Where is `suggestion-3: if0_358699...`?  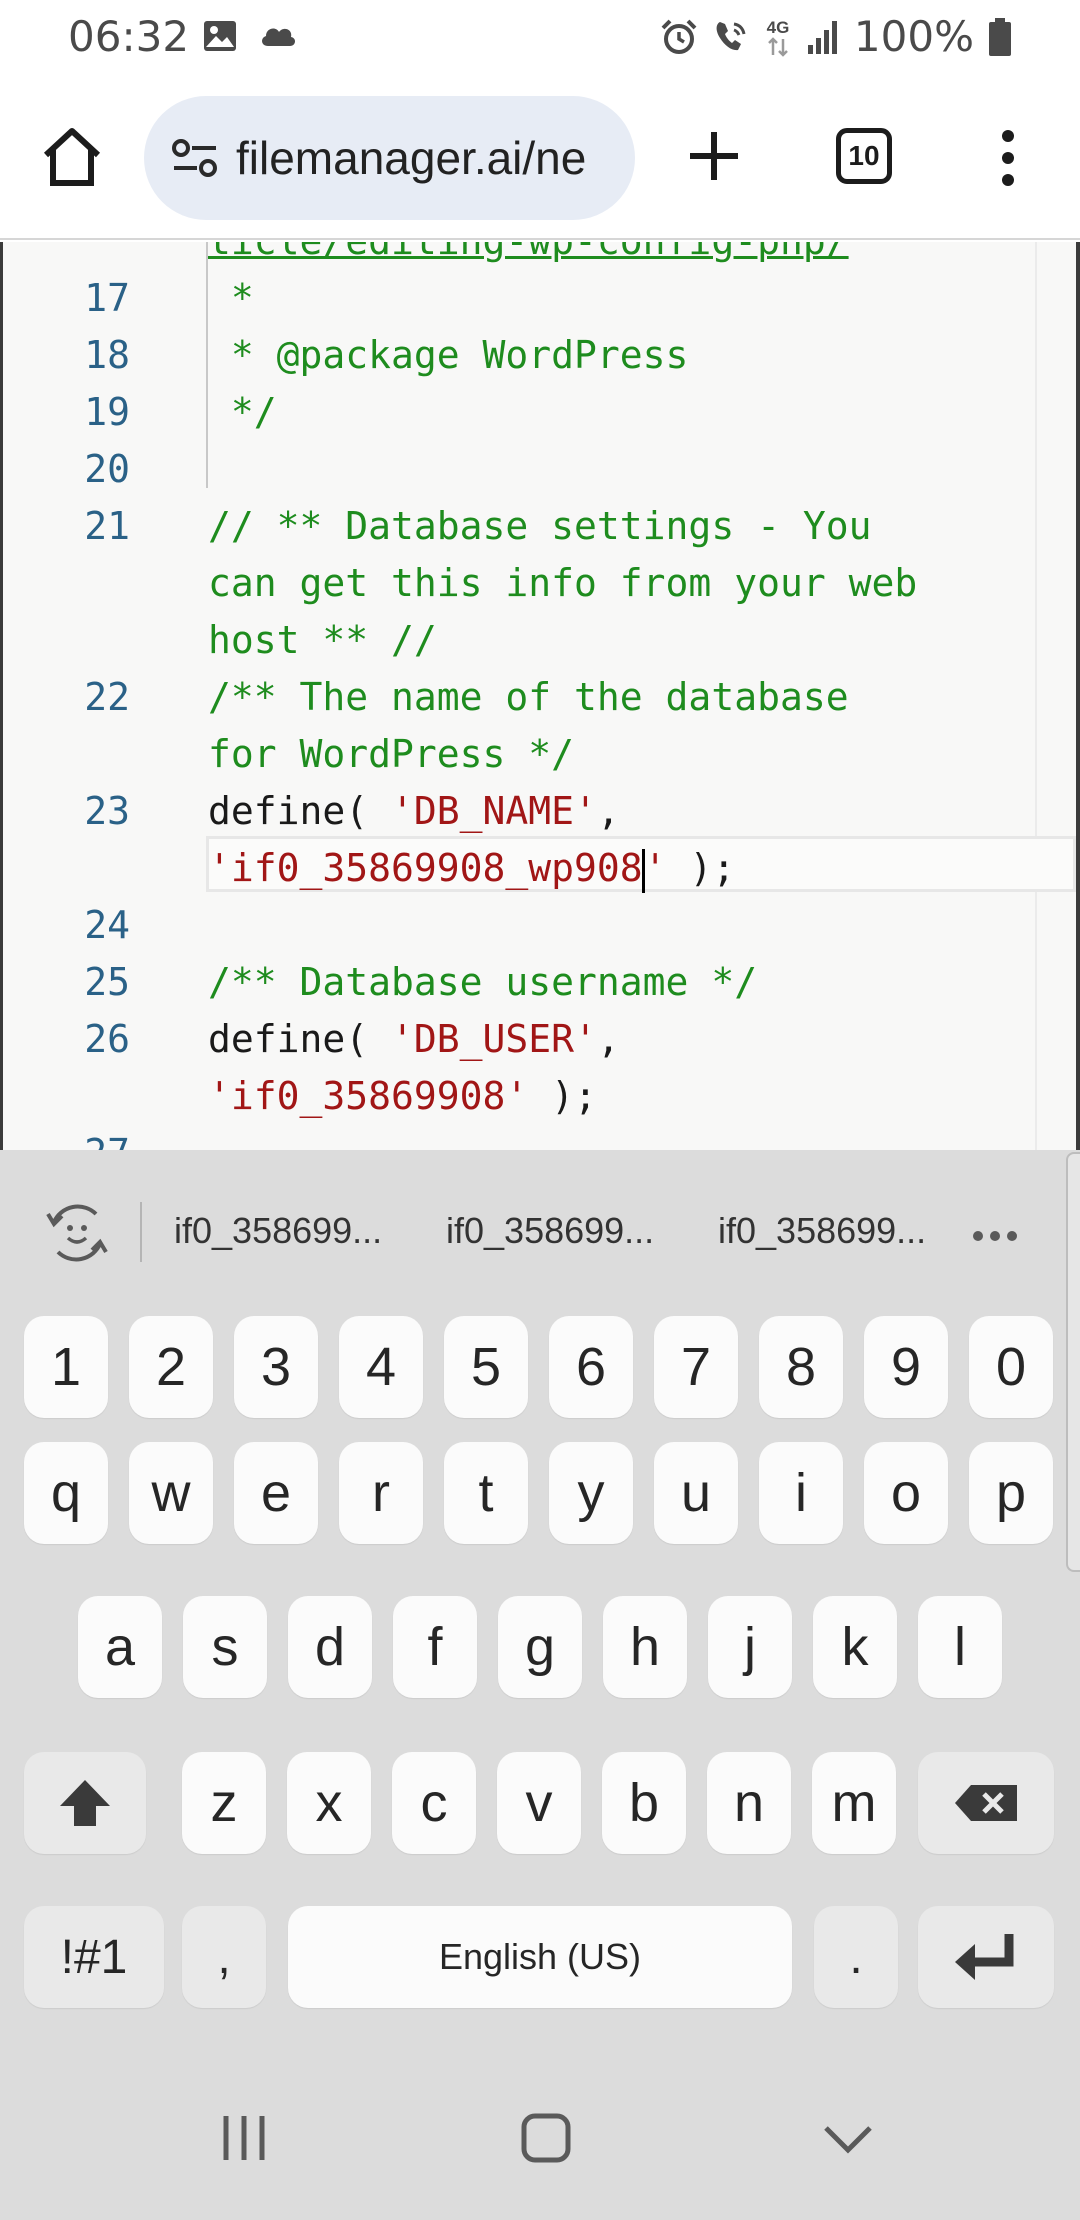
suggestion-3: if0_358699... is located at coordinates (822, 1231).